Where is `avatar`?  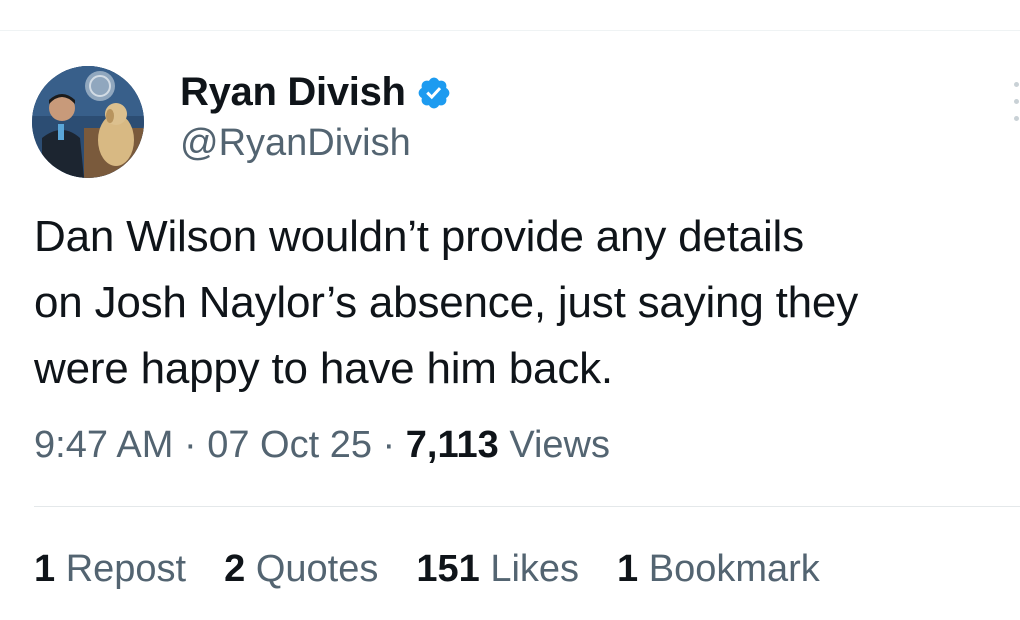
avatar is located at coordinates (88, 122).